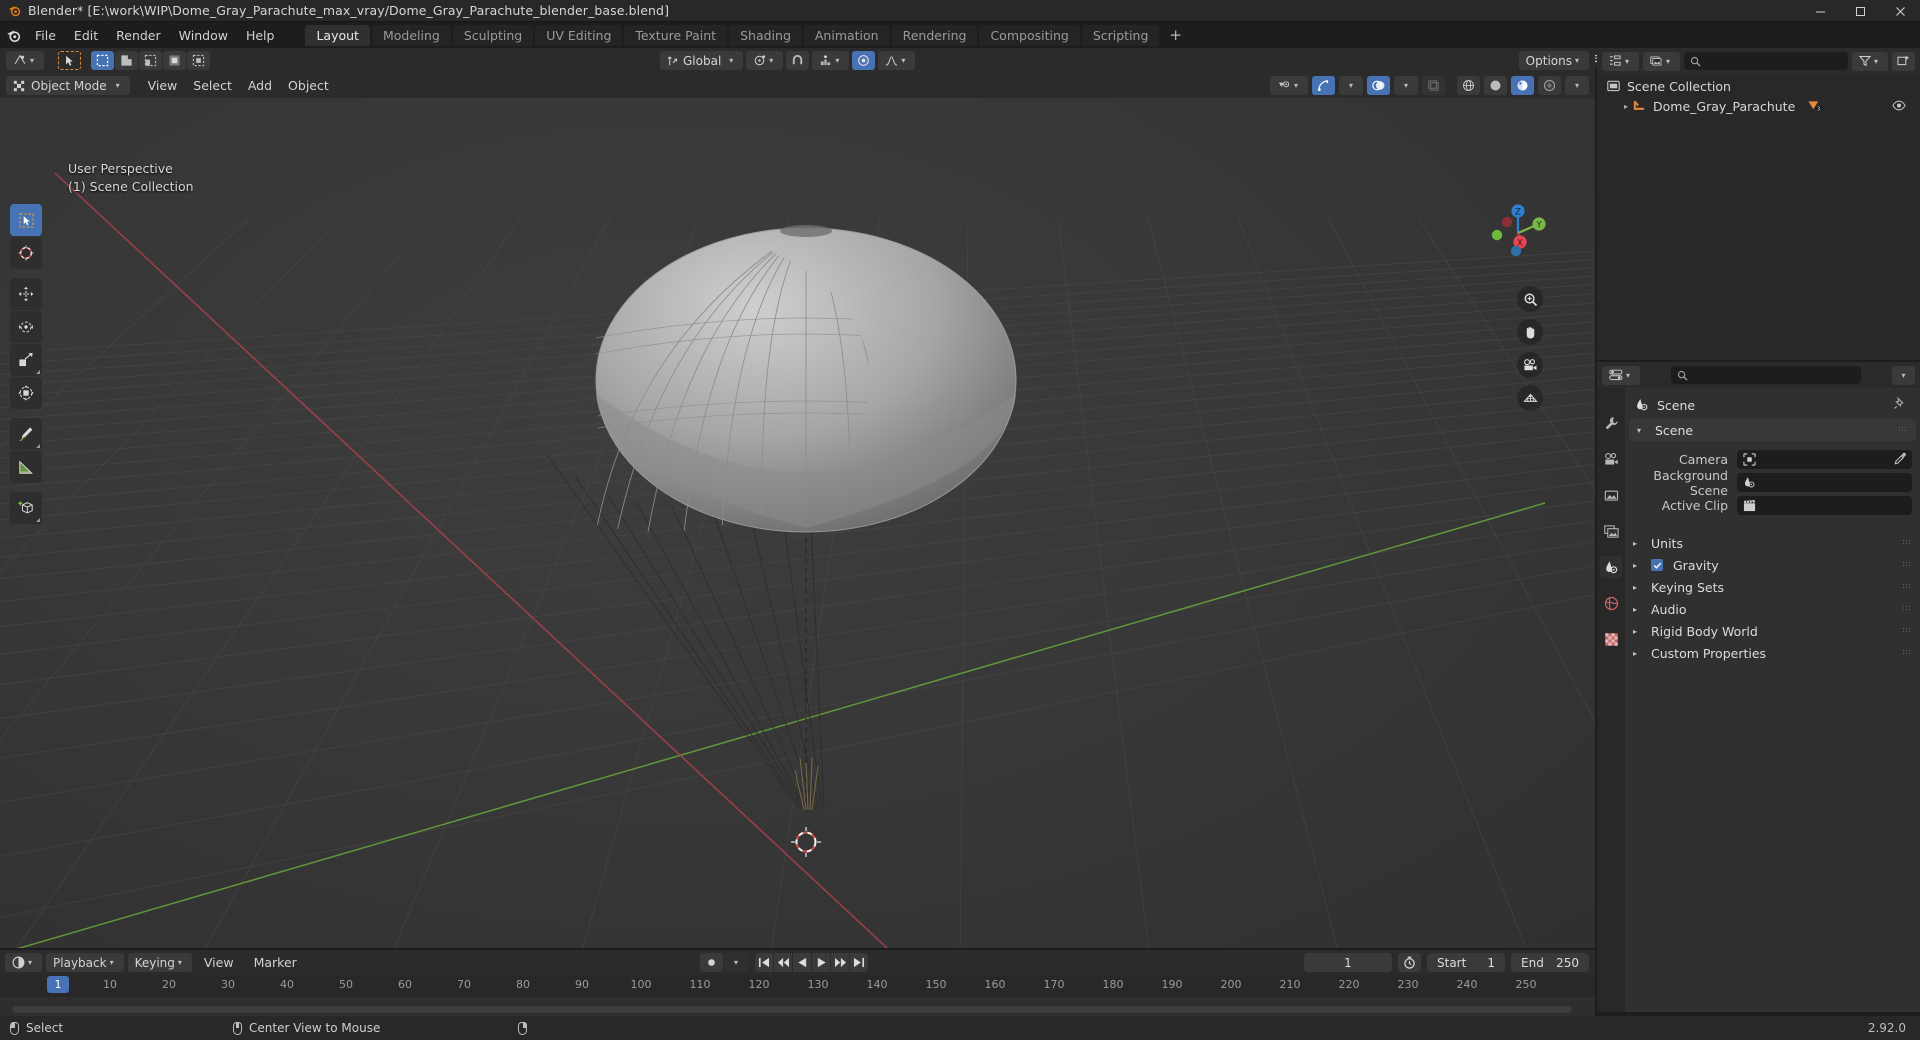  I want to click on use-preview-range-icon, so click(1409, 962).